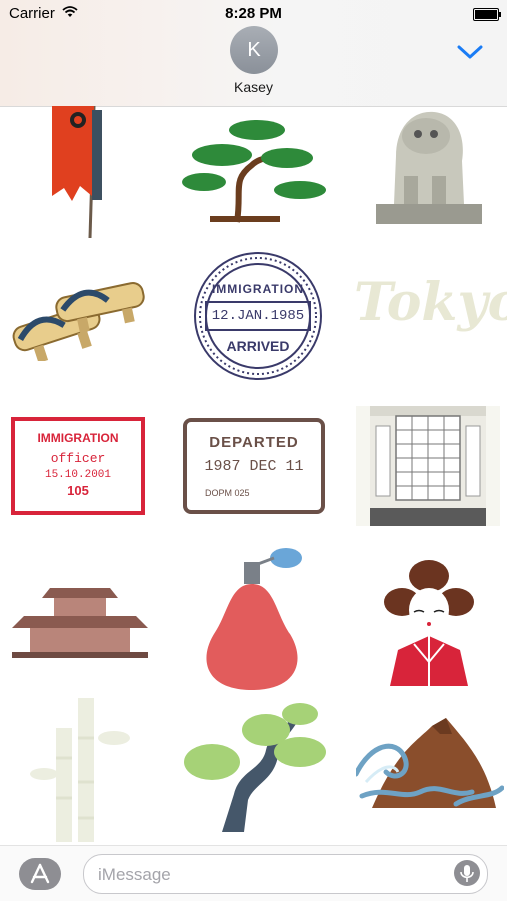 The image size is (507, 901). Describe the element at coordinates (80, 316) in the screenshot. I see `sticker-geta-sandals` at that location.